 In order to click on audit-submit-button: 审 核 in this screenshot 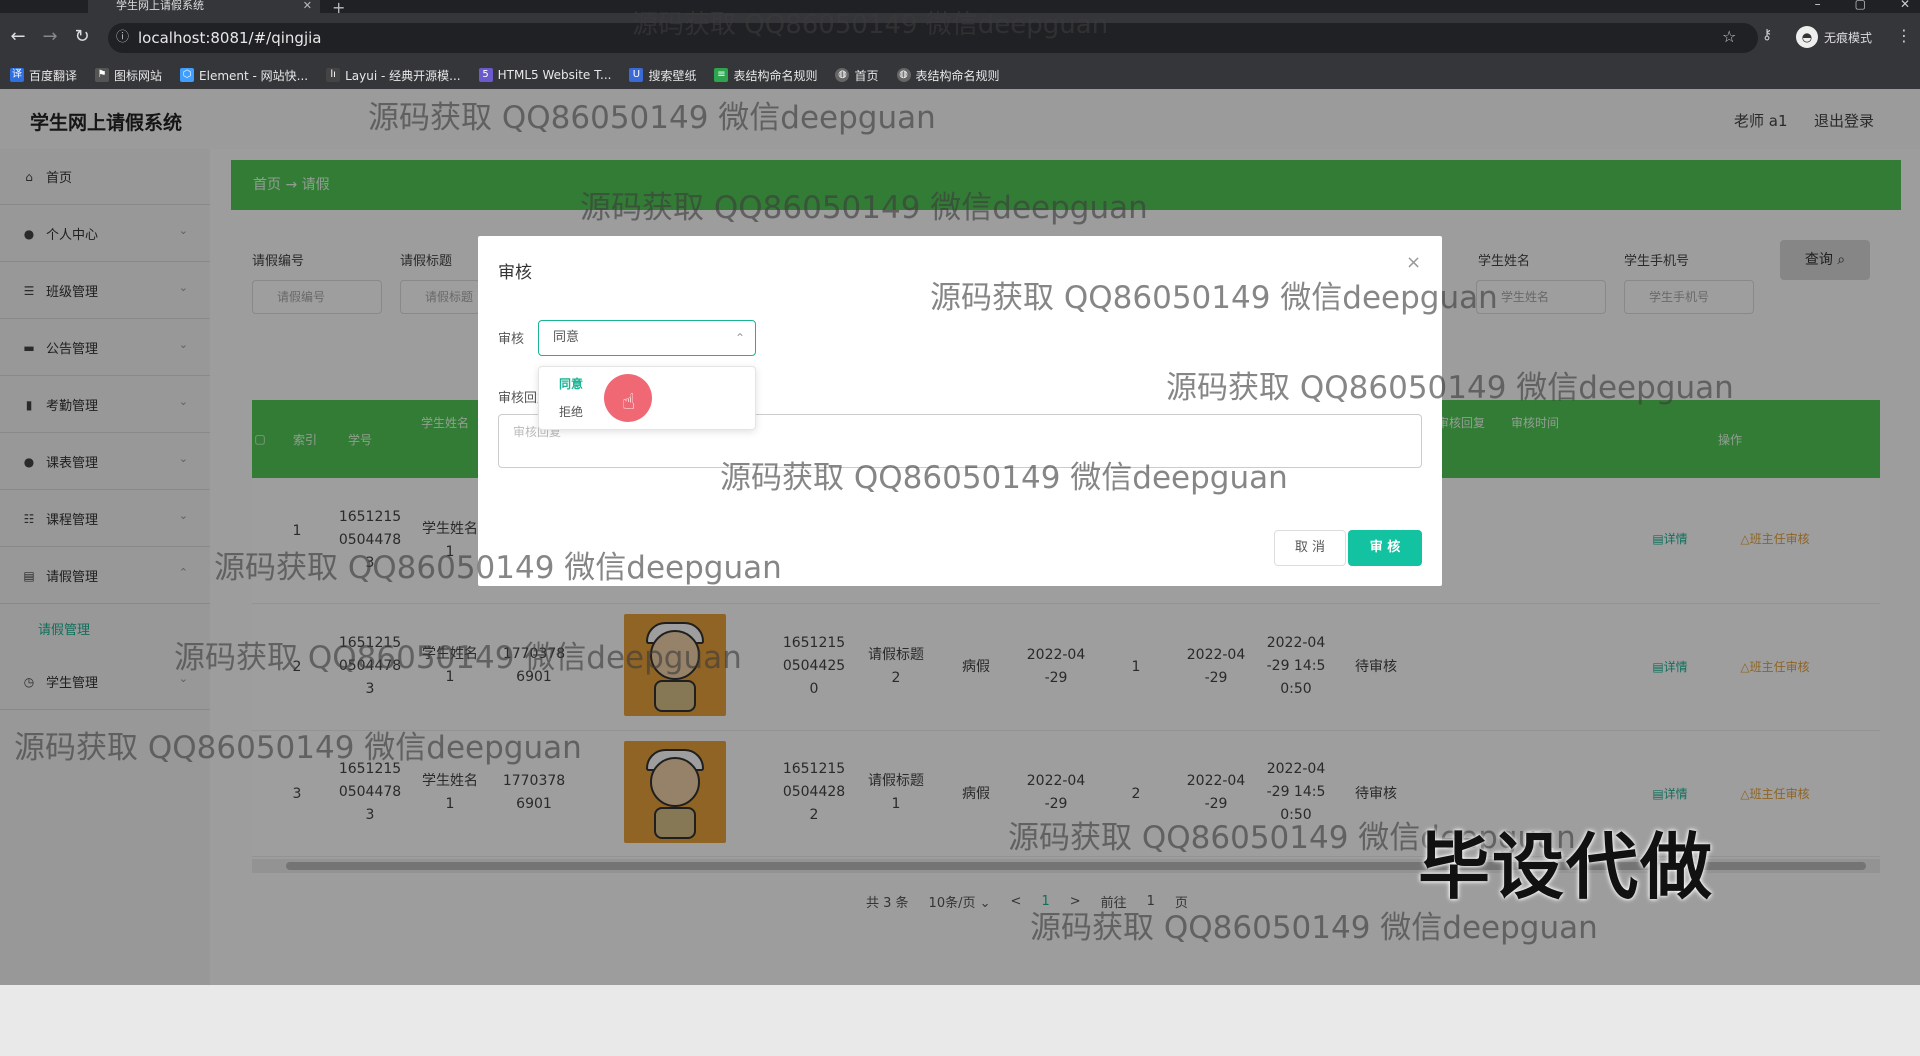, I will do `click(1385, 548)`.